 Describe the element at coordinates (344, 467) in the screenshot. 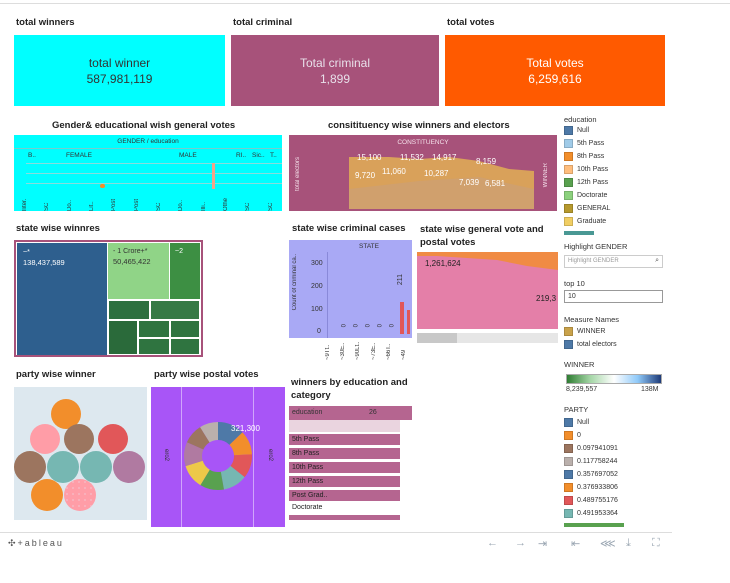

I see `table-row: 10th Pass` at that location.